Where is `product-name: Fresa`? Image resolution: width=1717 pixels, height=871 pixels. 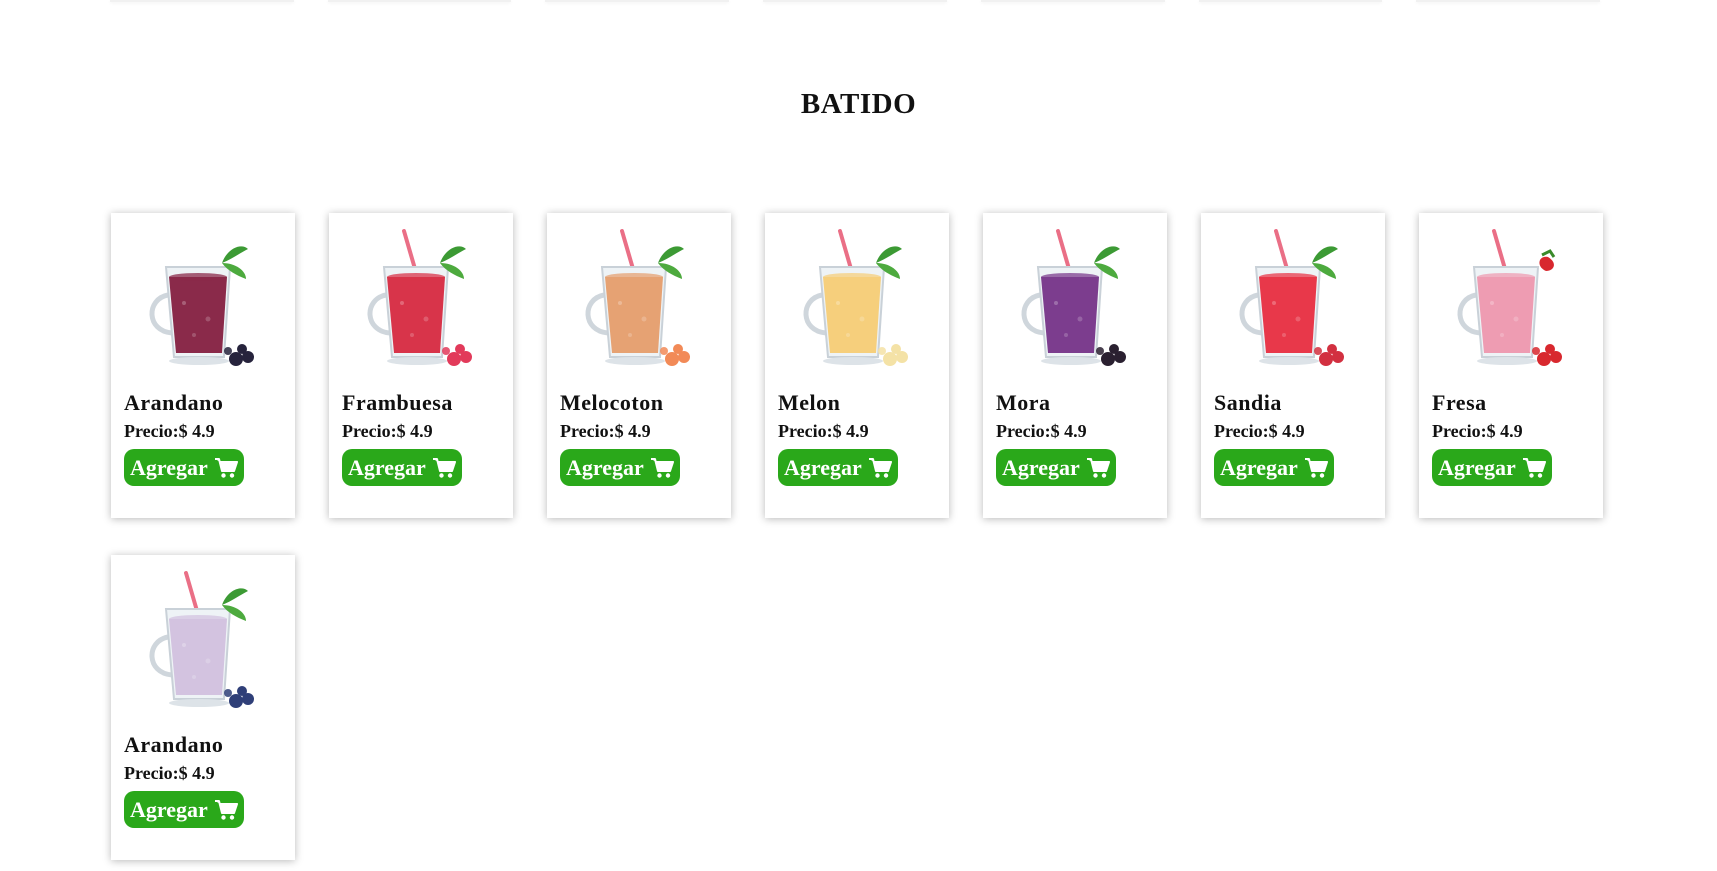 product-name: Fresa is located at coordinates (1459, 402).